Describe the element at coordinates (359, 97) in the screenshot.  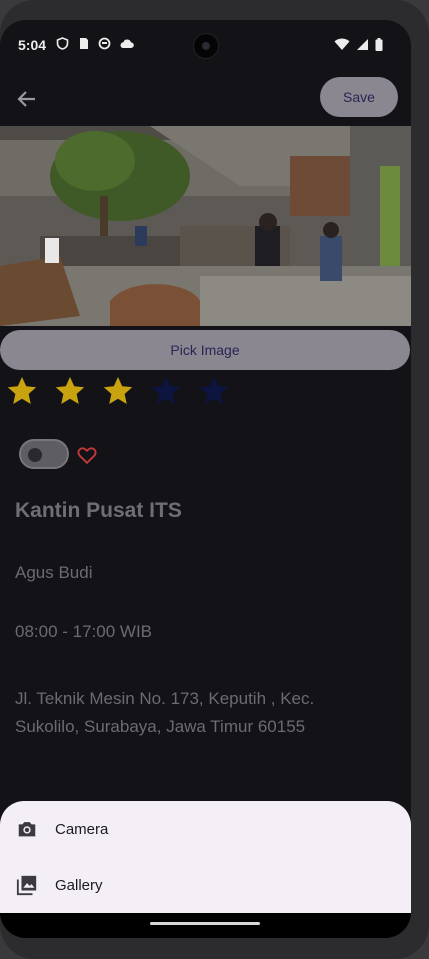
I see `save-button: Save` at that location.